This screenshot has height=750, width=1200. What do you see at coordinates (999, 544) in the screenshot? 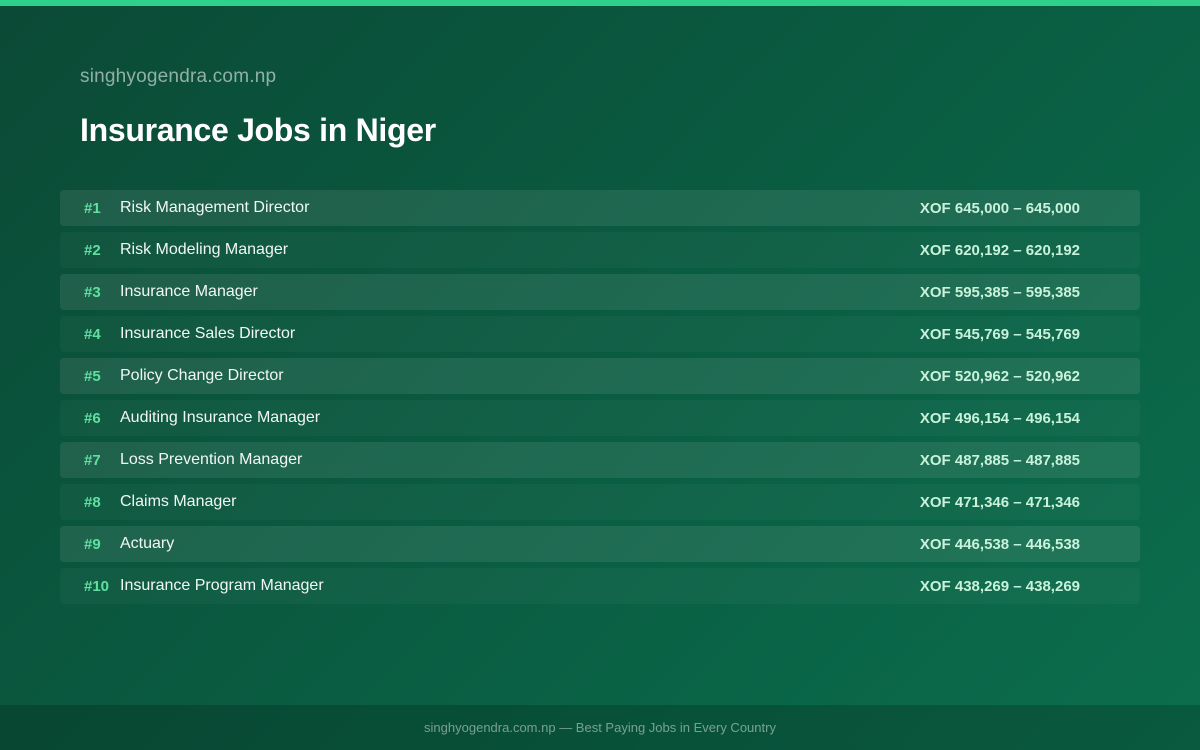
I see `job-salary: XOF 446,538 – 446,538` at bounding box center [999, 544].